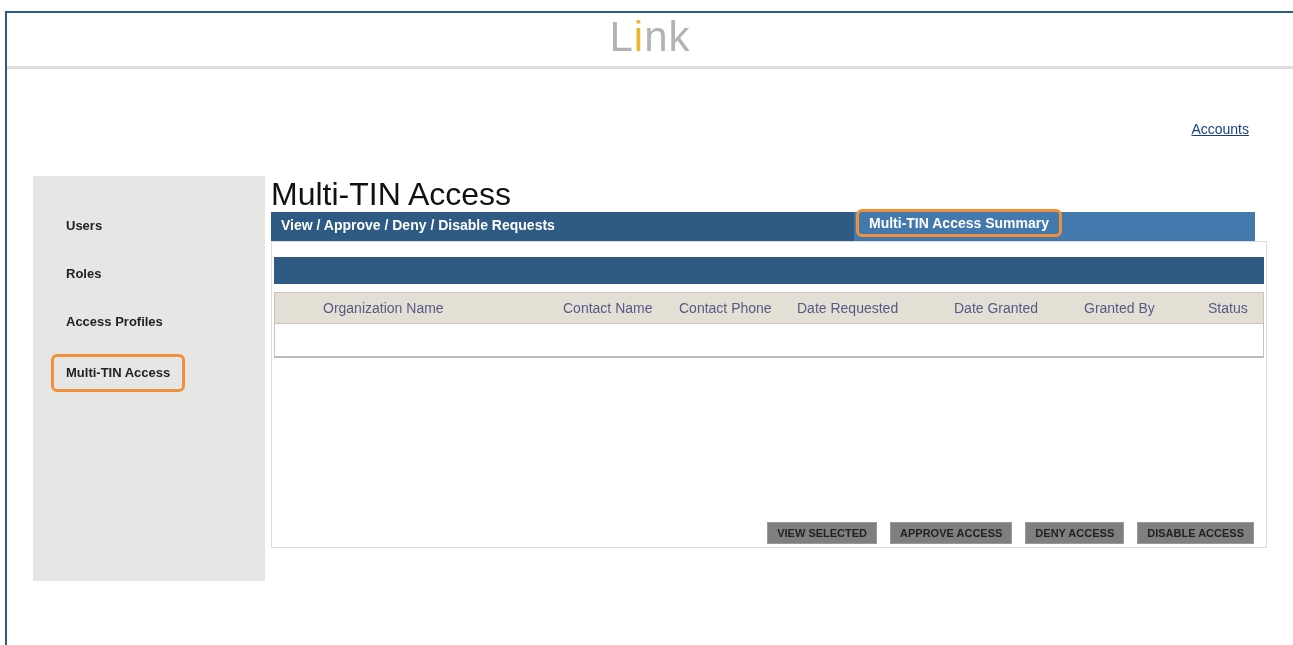  What do you see at coordinates (1228, 308) in the screenshot?
I see `column-header: Status` at bounding box center [1228, 308].